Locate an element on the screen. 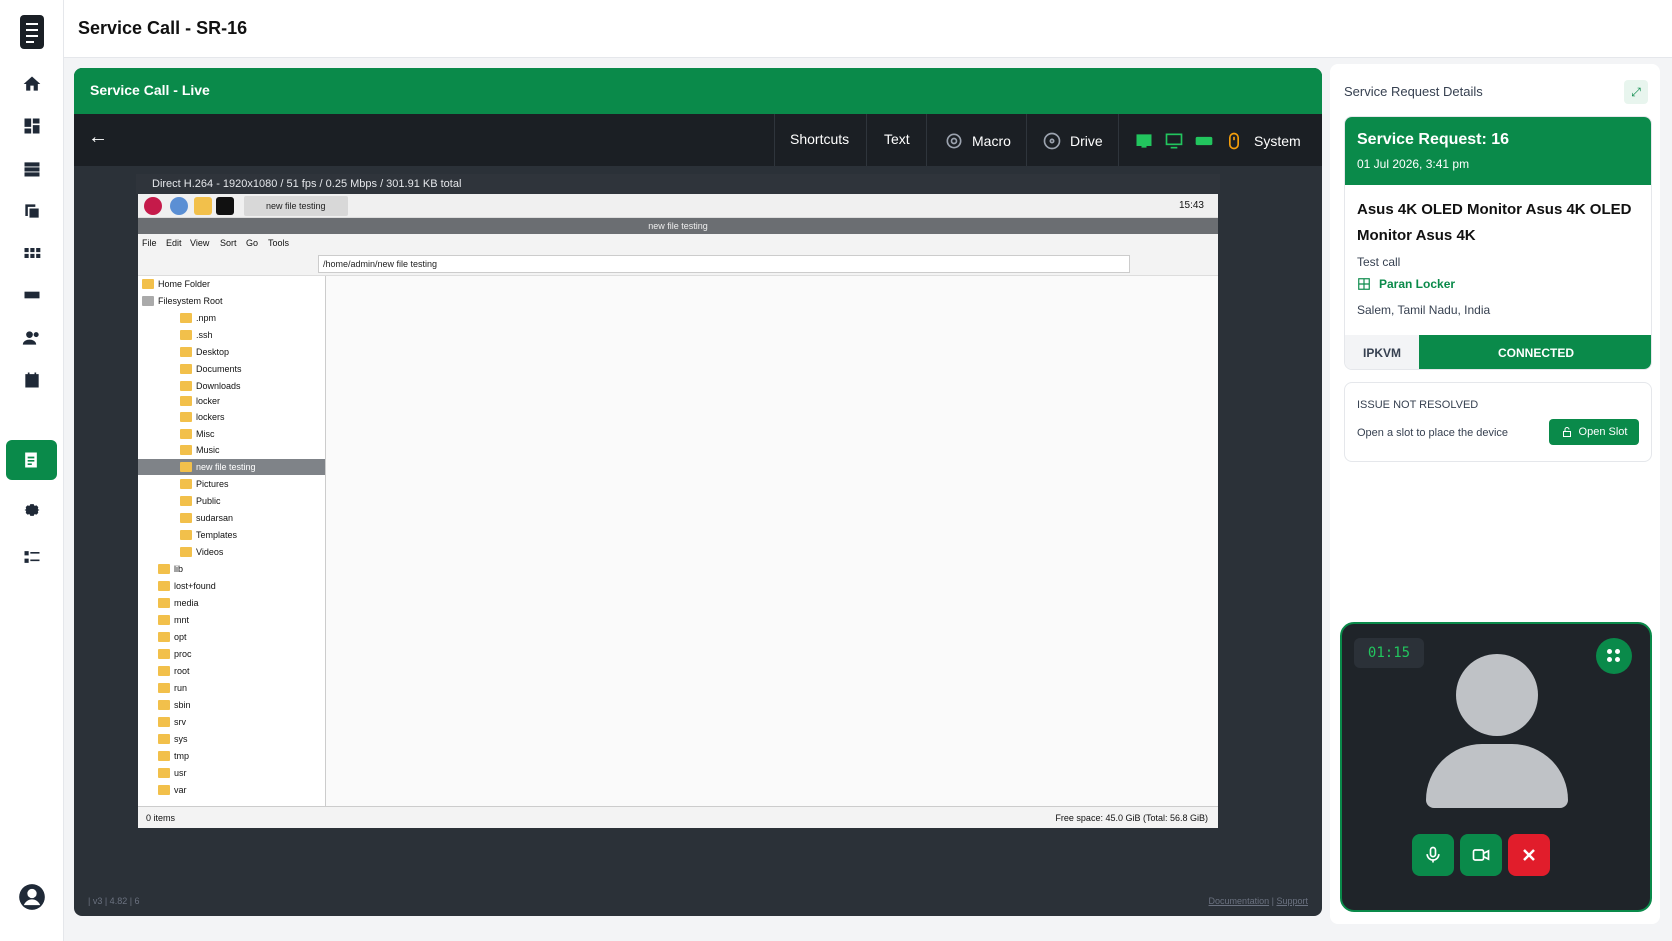  users-icon is located at coordinates (32, 338).